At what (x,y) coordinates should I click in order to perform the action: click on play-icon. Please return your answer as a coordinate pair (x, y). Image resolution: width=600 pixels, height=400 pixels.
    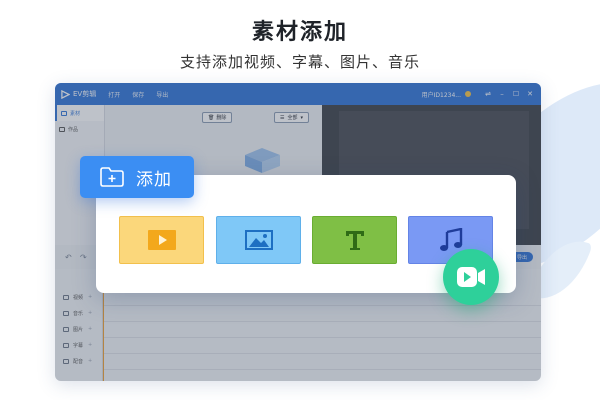
    Looking at the image, I should click on (161, 240).